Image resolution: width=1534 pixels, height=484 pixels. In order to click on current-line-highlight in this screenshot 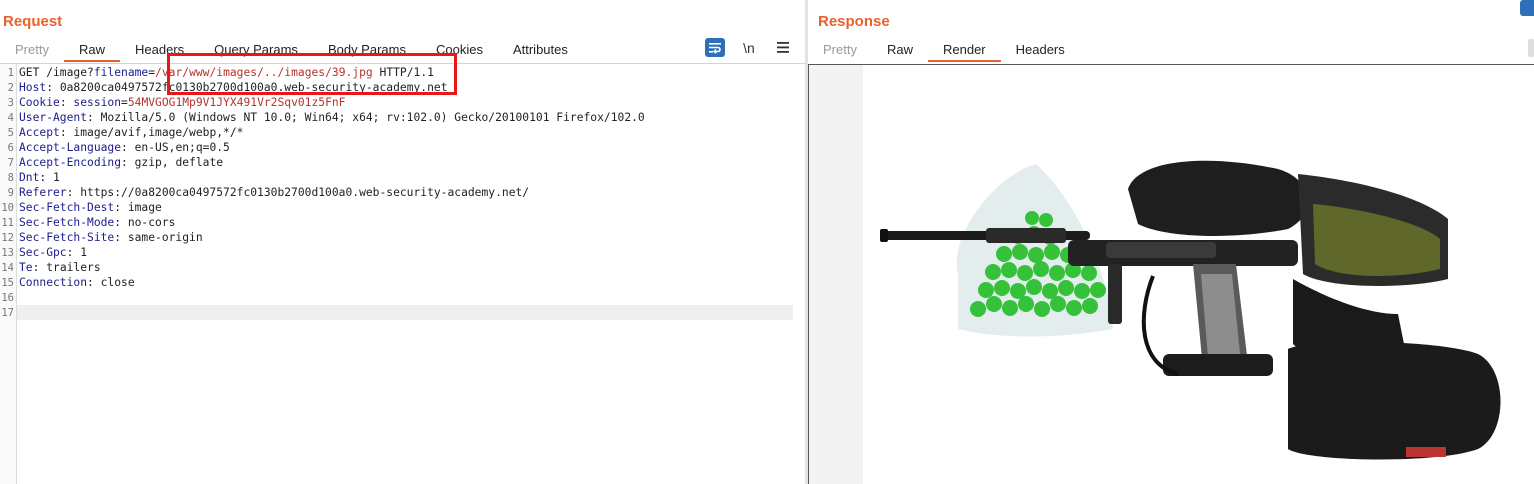, I will do `click(405, 312)`.